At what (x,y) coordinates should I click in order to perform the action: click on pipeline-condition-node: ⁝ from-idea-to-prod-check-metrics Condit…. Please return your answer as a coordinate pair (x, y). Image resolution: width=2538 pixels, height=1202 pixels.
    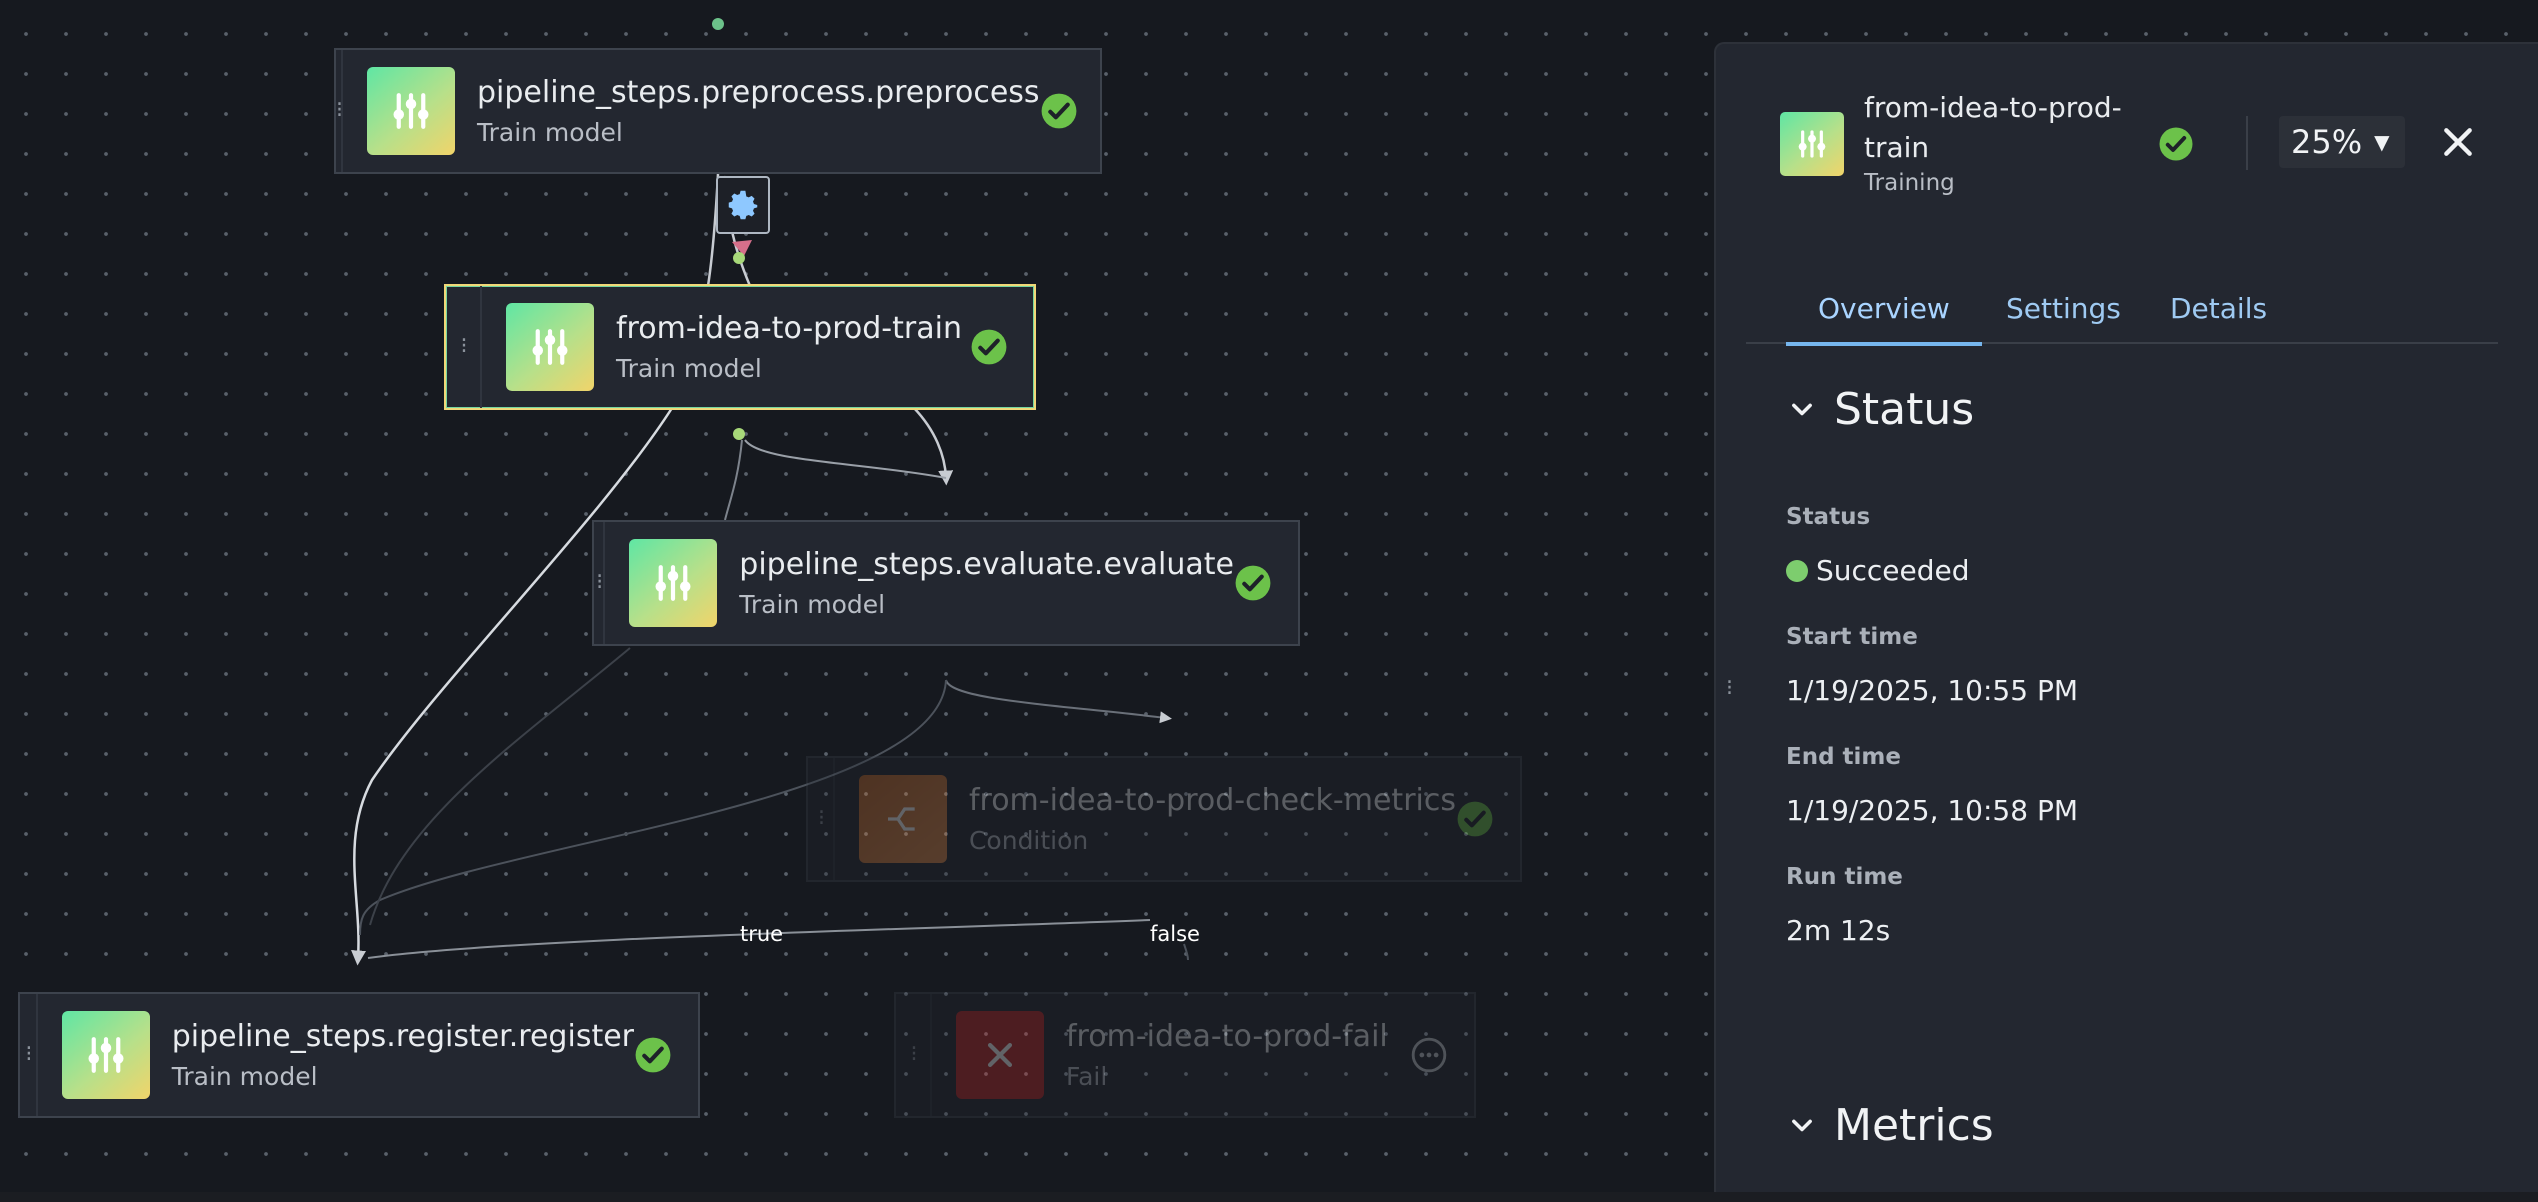
    Looking at the image, I should click on (1164, 819).